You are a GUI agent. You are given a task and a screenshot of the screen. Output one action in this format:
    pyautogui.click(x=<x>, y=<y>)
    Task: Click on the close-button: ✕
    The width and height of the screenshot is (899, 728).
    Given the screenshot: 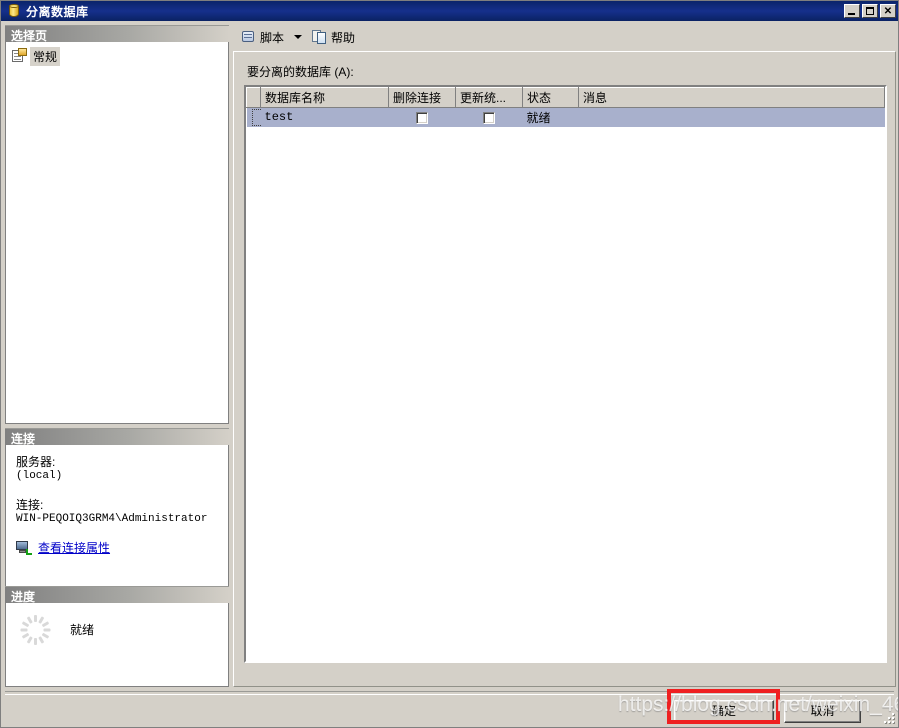 What is the action you would take?
    pyautogui.click(x=888, y=11)
    